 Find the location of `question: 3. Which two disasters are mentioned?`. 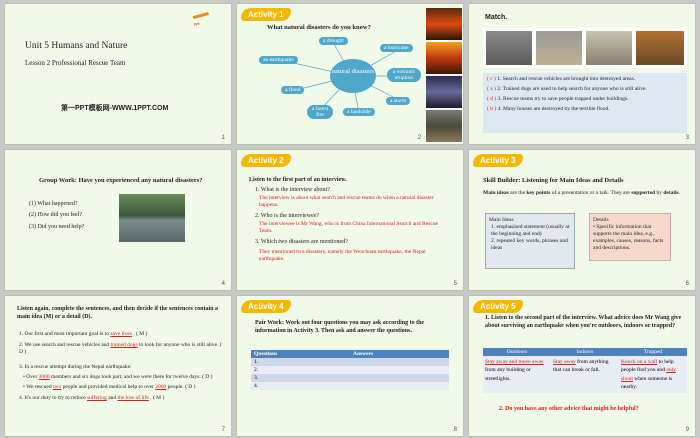

question: 3. Which two disasters are mentioned? is located at coordinates (301, 242).